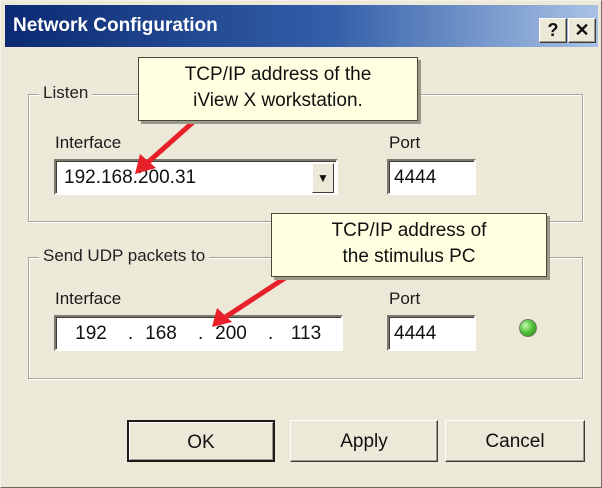  I want to click on callout-stimulus-line1: TCP/IP address of, so click(409, 230).